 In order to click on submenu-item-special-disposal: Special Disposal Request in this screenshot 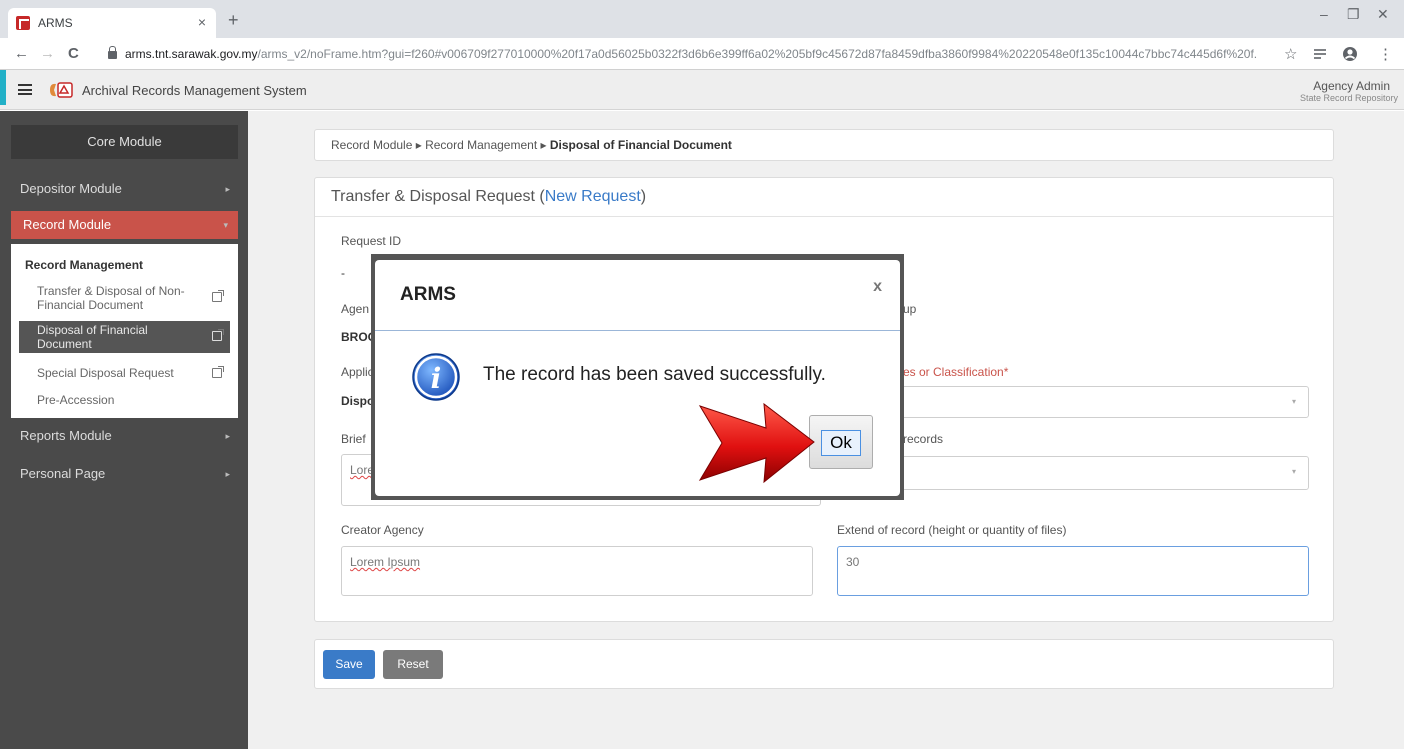, I will do `click(124, 375)`.